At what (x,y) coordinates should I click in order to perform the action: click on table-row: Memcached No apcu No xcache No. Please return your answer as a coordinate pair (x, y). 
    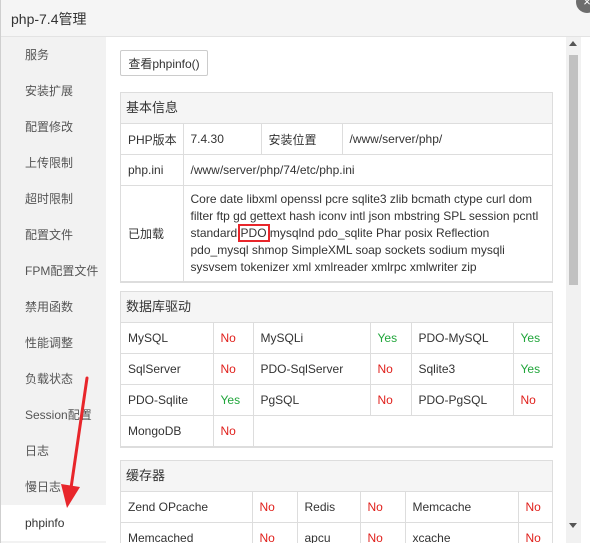
    Looking at the image, I should click on (336, 532).